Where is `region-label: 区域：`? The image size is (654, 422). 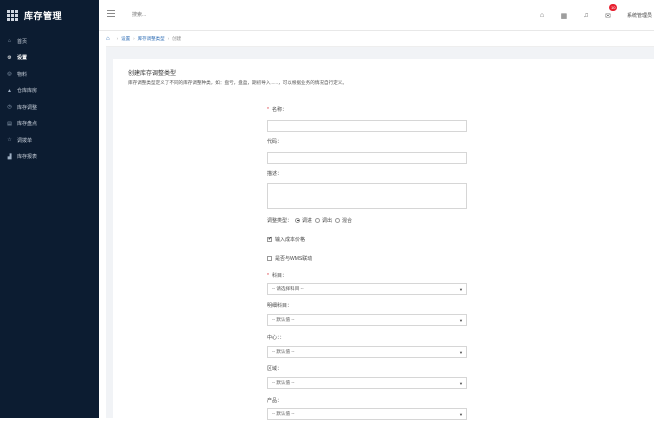
region-label: 区域： is located at coordinates (275, 369).